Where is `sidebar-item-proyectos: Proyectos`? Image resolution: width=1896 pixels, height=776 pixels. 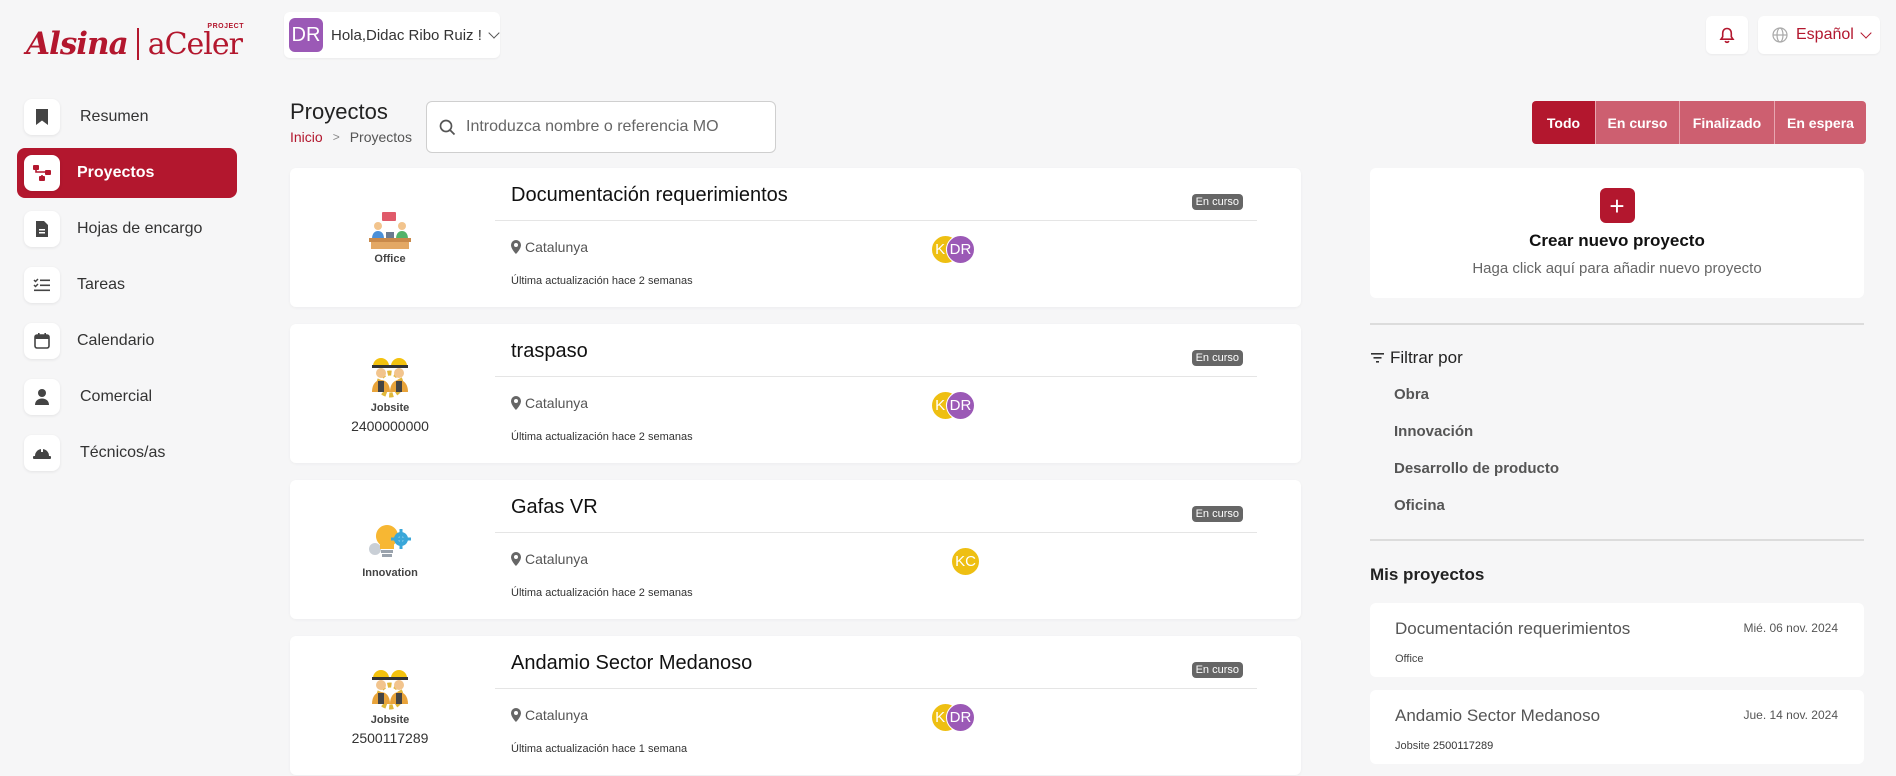
sidebar-item-proyectos: Proyectos is located at coordinates (127, 173).